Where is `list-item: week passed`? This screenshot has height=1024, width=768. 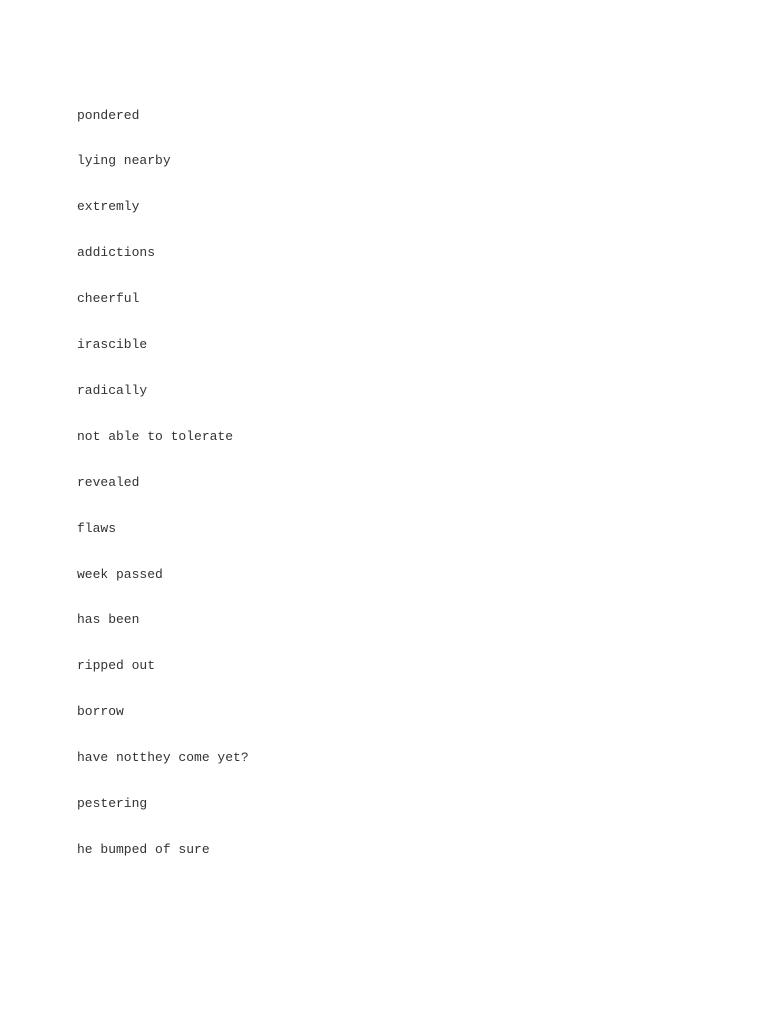
list-item: week passed is located at coordinates (120, 574).